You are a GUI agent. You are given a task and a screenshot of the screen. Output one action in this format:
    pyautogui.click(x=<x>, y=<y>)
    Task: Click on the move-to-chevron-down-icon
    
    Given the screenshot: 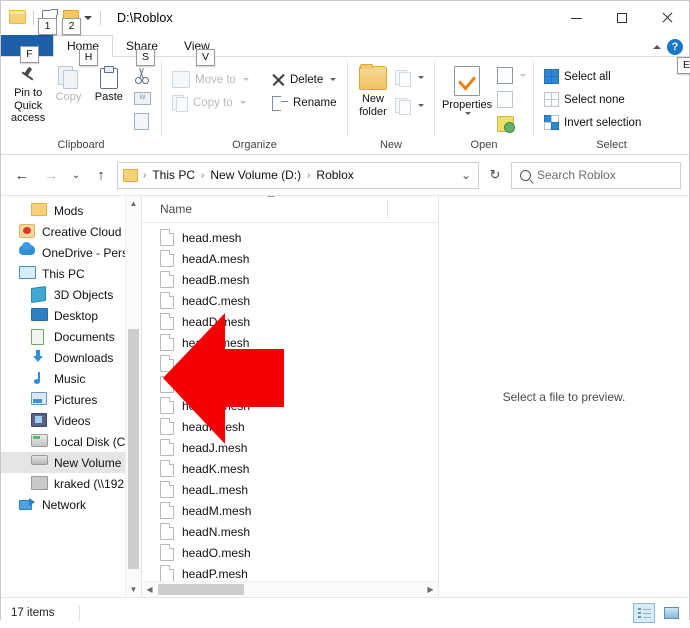 What is the action you would take?
    pyautogui.click(x=245, y=79)
    